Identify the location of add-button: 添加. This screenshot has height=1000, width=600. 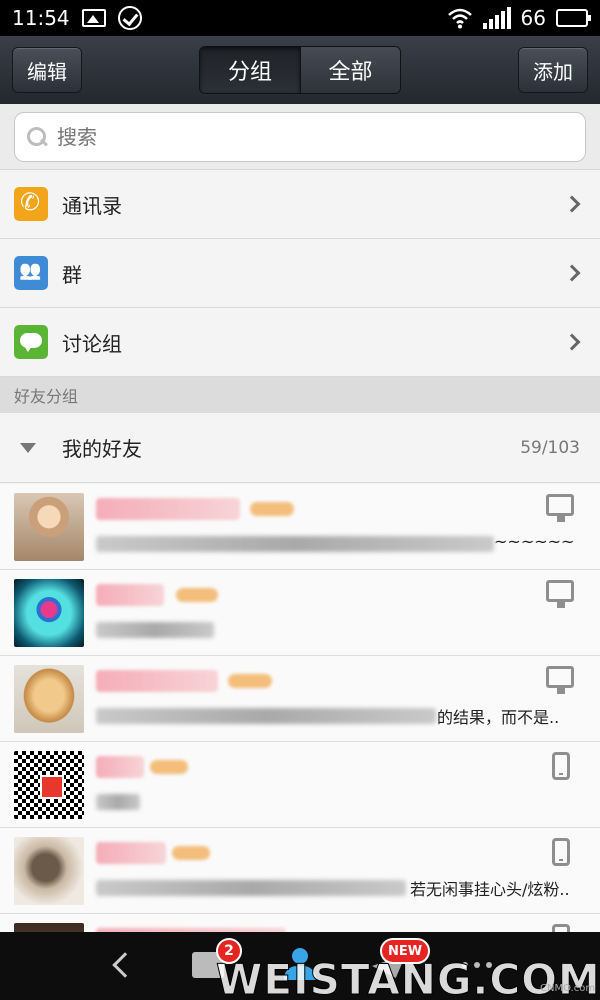
(553, 70).